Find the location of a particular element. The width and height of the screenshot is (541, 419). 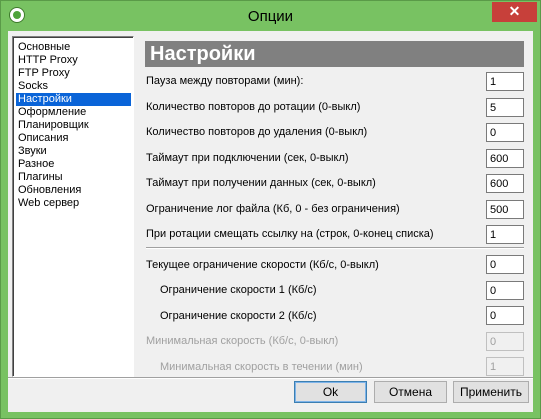

min-speed-duration-field: 1 is located at coordinates (505, 366).